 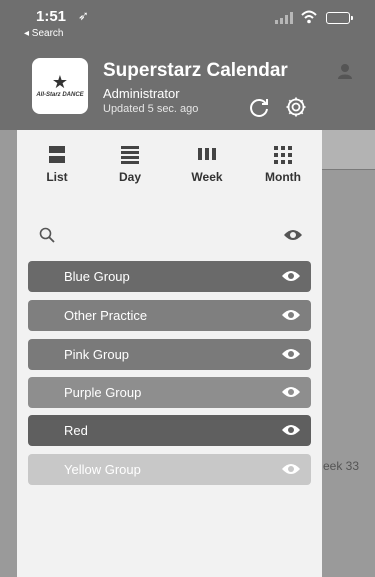 What do you see at coordinates (141, 93) in the screenshot?
I see `user-role: Administrator` at bounding box center [141, 93].